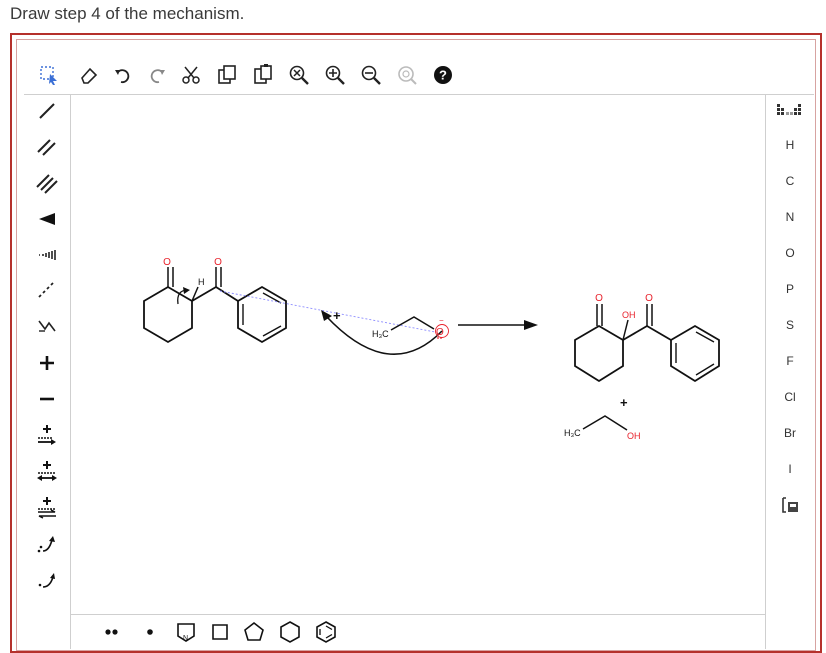 The image size is (826, 653). What do you see at coordinates (227, 75) in the screenshot?
I see `copy-icon` at bounding box center [227, 75].